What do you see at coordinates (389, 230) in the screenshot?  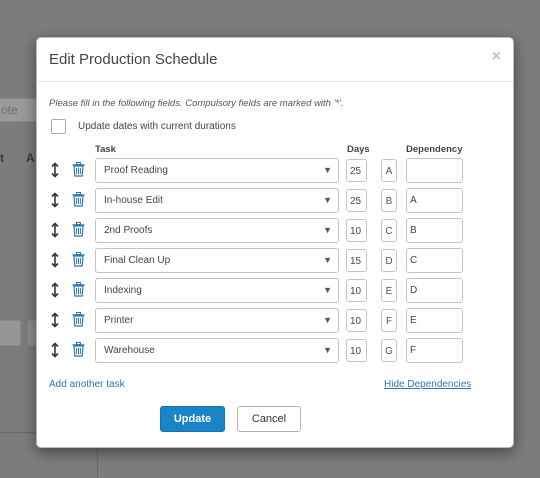 I see `task-letter: C` at bounding box center [389, 230].